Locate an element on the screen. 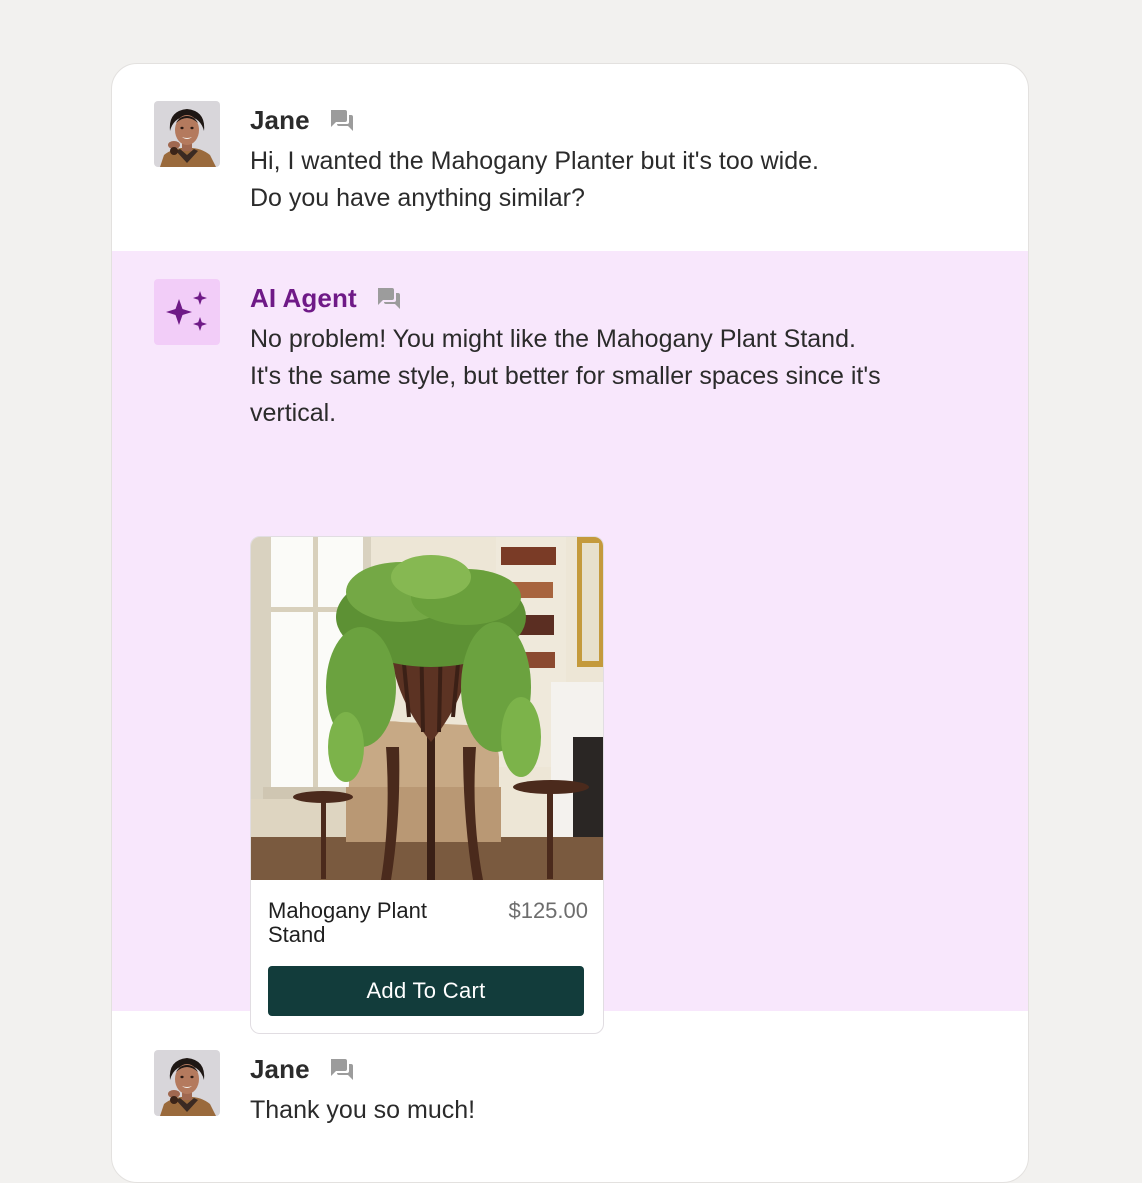 Image resolution: width=1142 pixels, height=1183 pixels. product-price: $125.00 is located at coordinates (548, 910).